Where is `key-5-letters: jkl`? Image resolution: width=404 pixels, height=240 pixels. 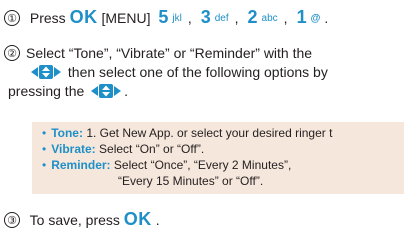
key-5-letters: jkl is located at coordinates (177, 18).